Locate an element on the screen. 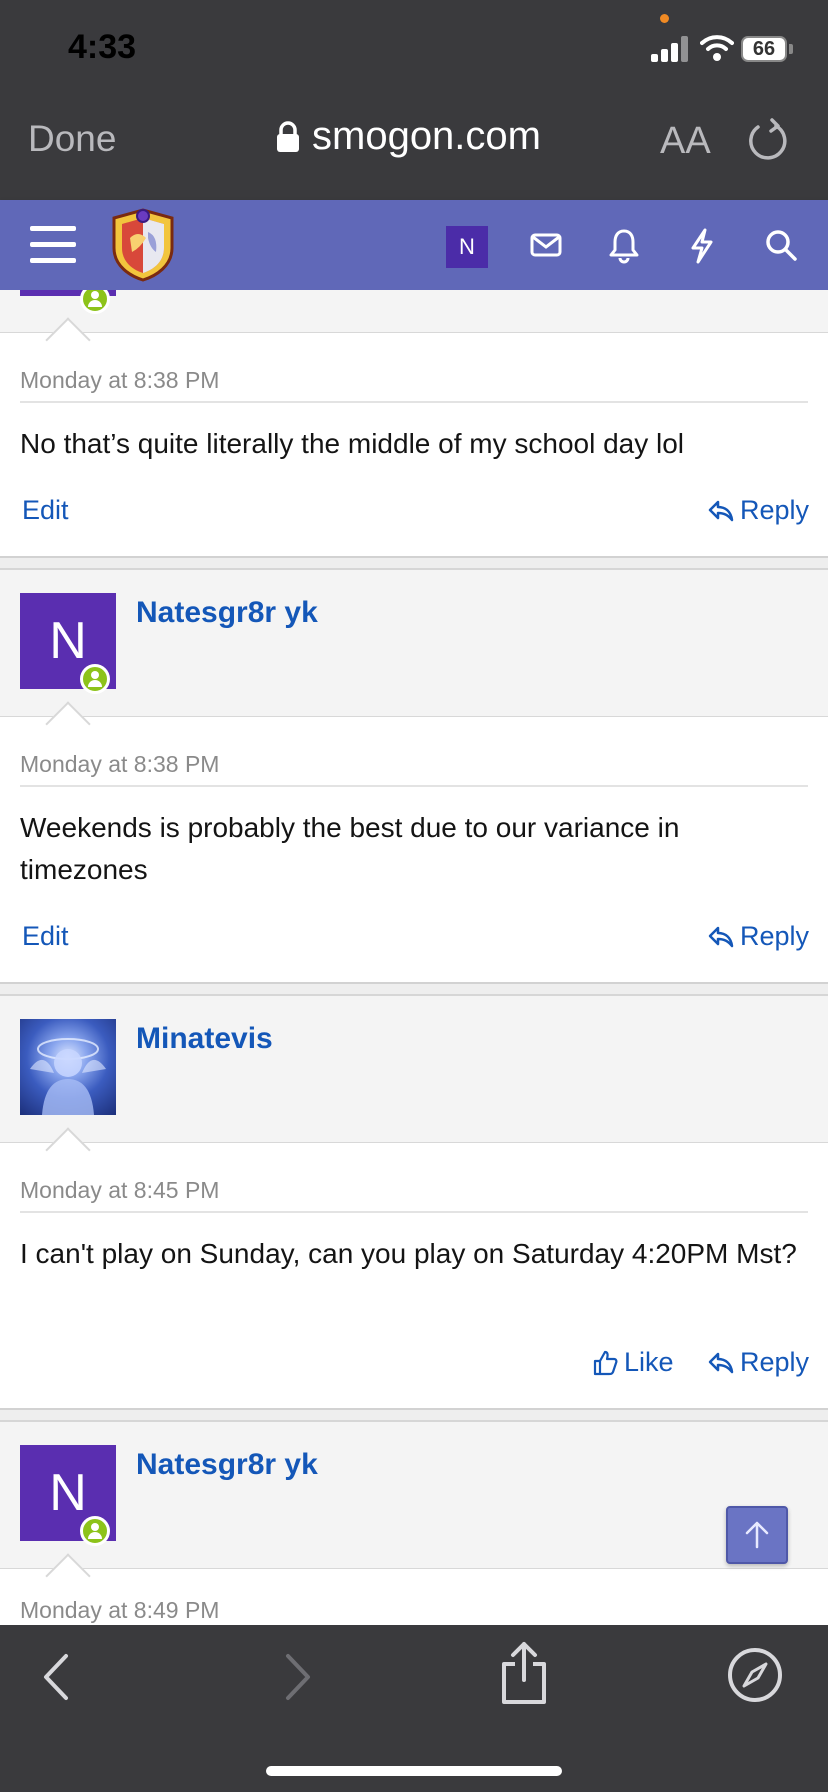  smogon-logo is located at coordinates (143, 245).